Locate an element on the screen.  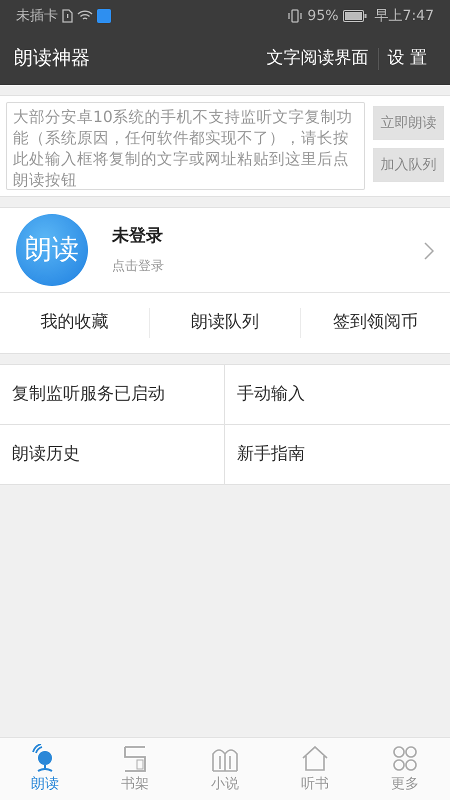
battery-percent: 95% is located at coordinates (323, 16).